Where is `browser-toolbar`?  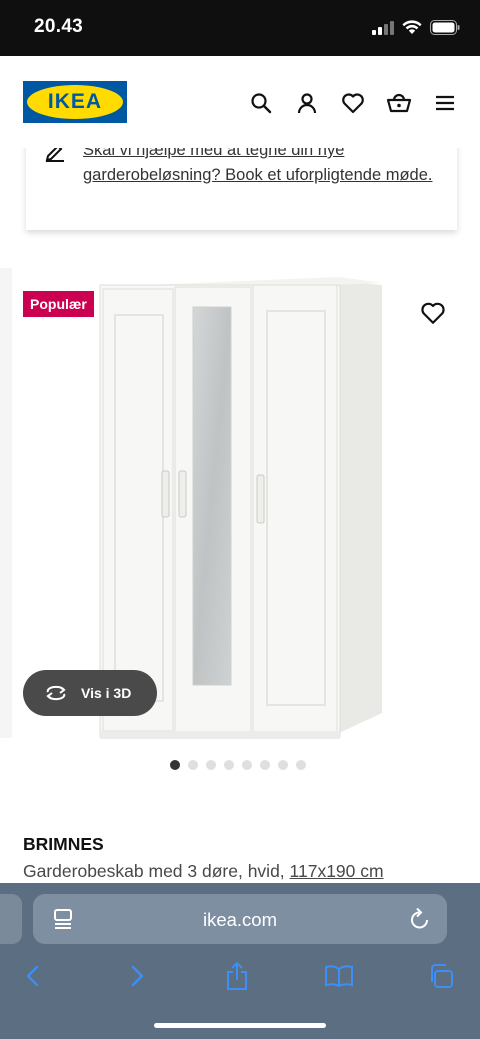
browser-toolbar is located at coordinates (240, 976).